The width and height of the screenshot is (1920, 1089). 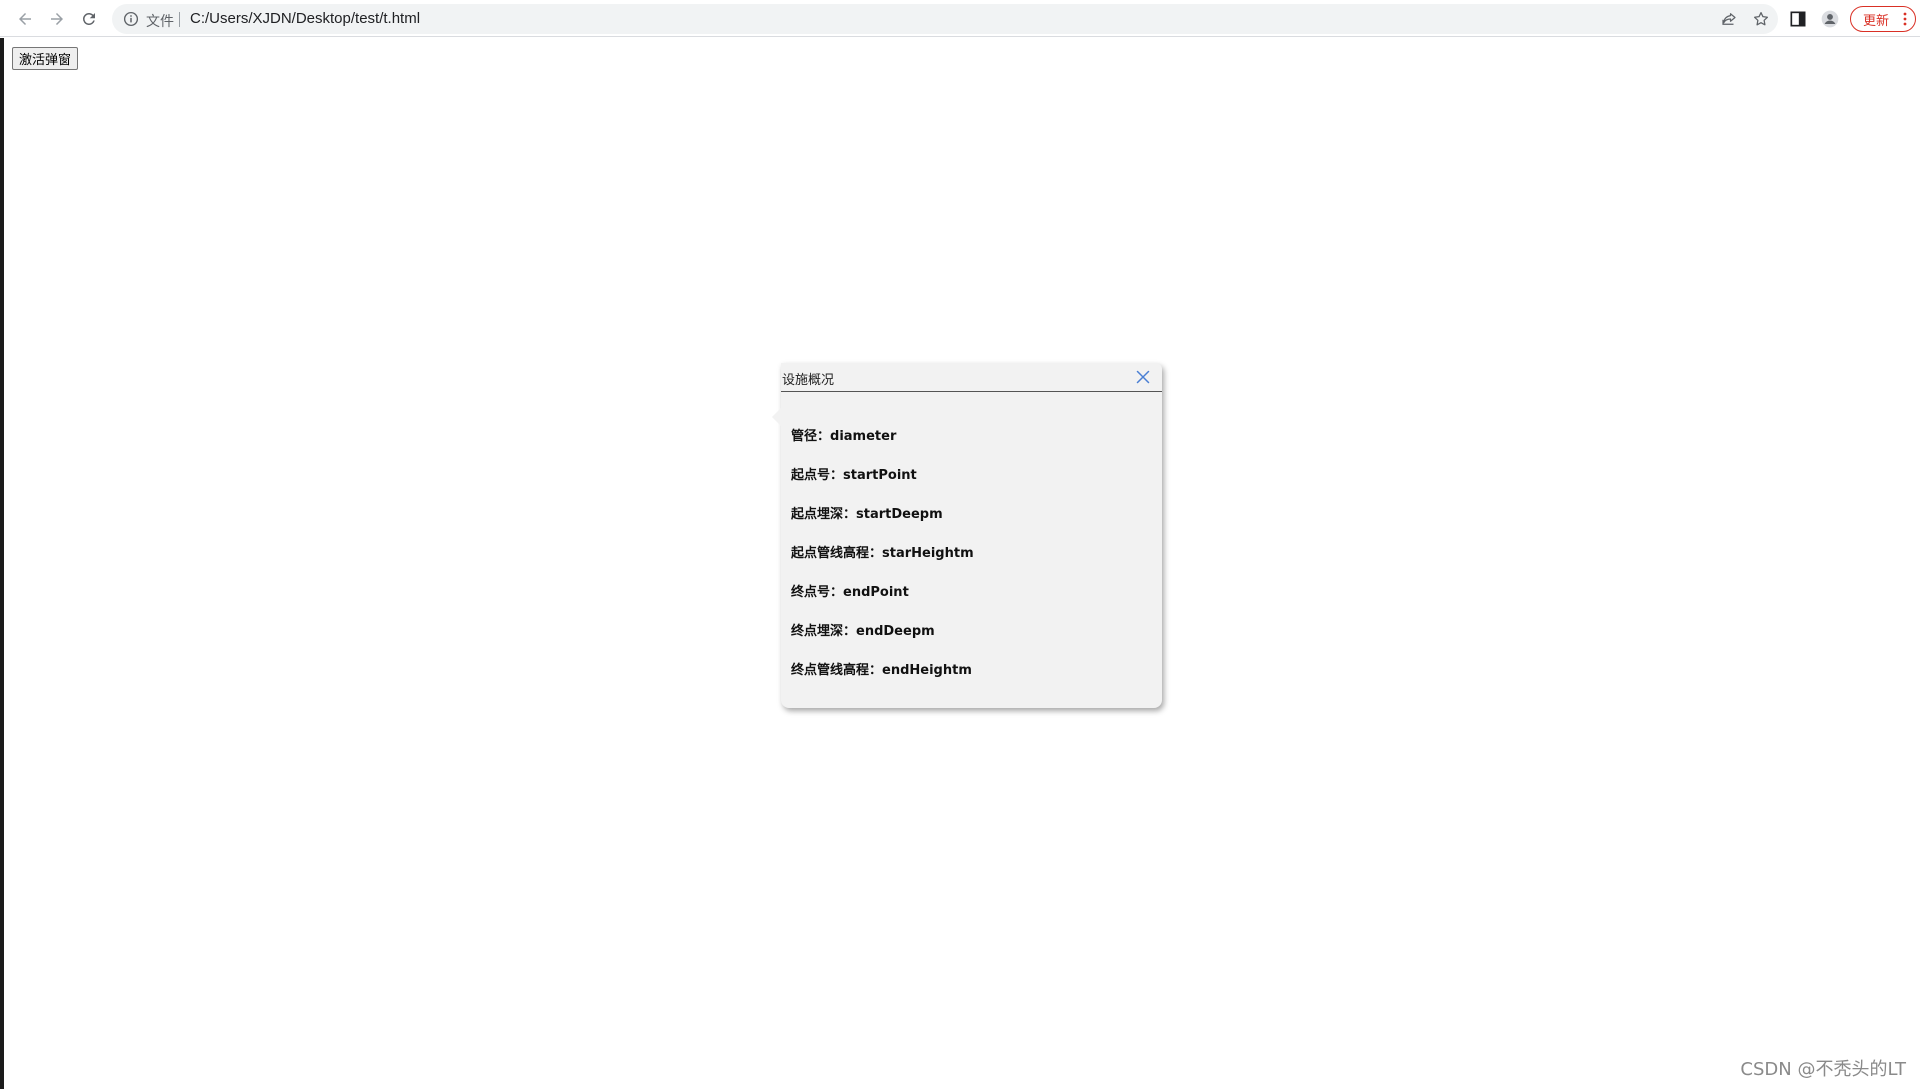 I want to click on popup-header: 设施概况, so click(x=971, y=377).